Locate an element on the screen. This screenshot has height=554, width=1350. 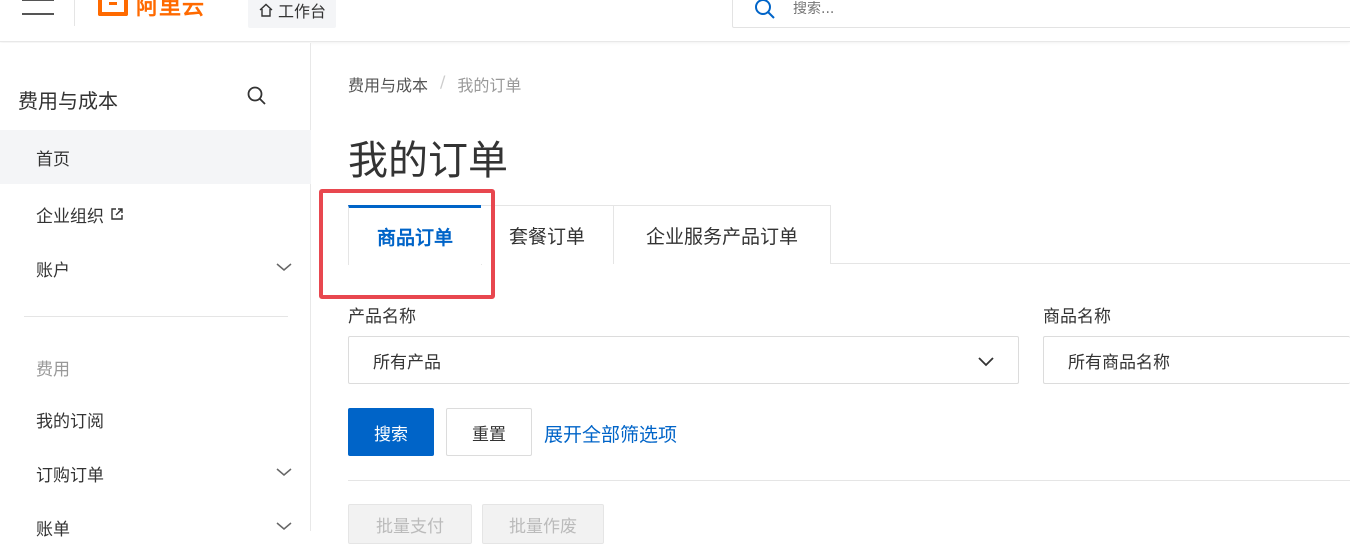
tab-package-orders: 套餐订单 is located at coordinates (547, 234).